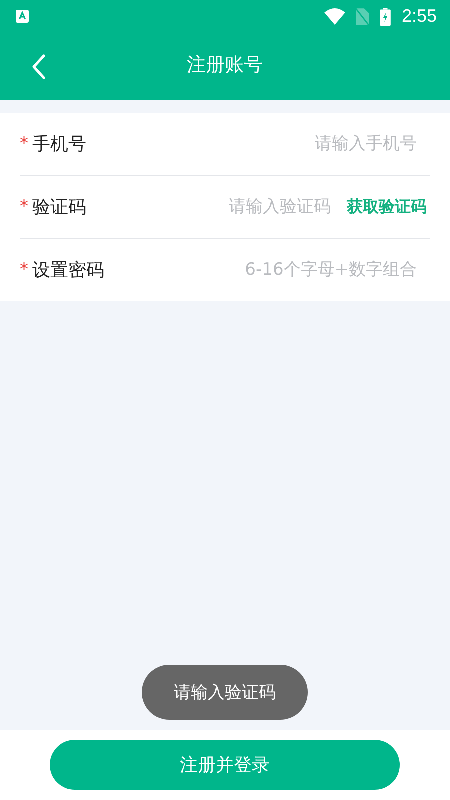 The image size is (450, 800). Describe the element at coordinates (59, 207) in the screenshot. I see `field-label: 验证码` at that location.